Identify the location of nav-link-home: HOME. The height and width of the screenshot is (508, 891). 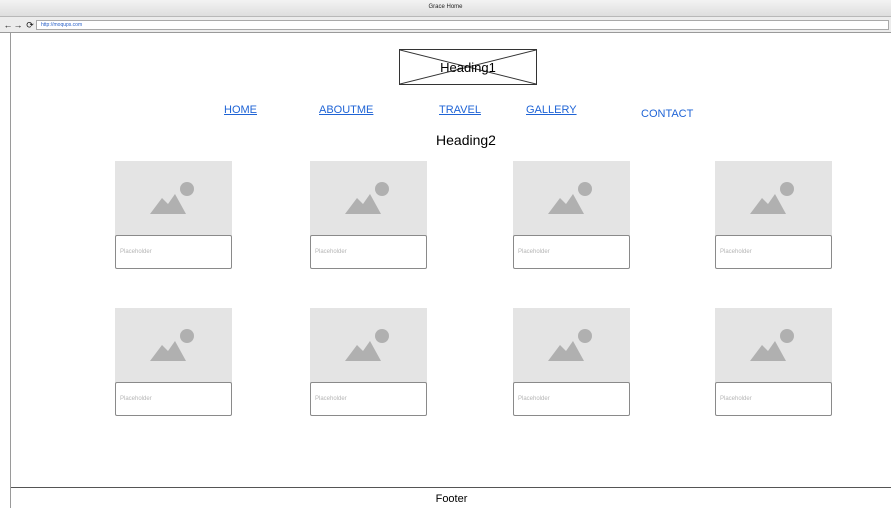
(240, 110).